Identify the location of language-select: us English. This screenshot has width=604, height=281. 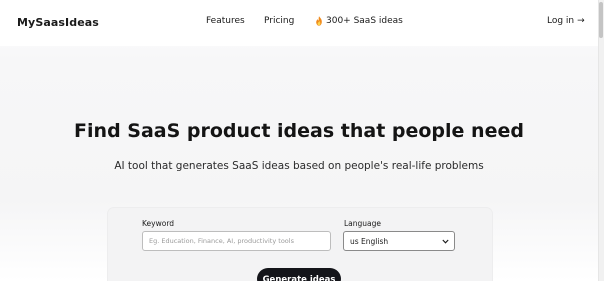
(399, 241).